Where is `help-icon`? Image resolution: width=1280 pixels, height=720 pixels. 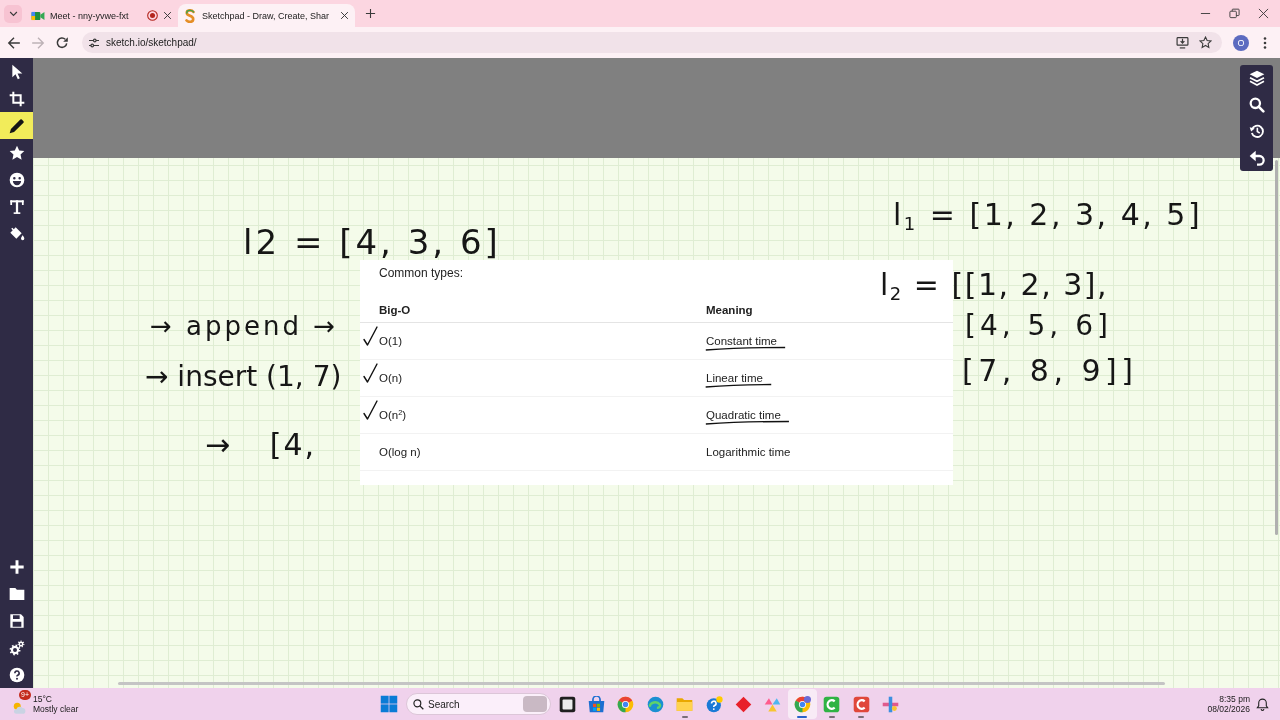 help-icon is located at coordinates (16, 674).